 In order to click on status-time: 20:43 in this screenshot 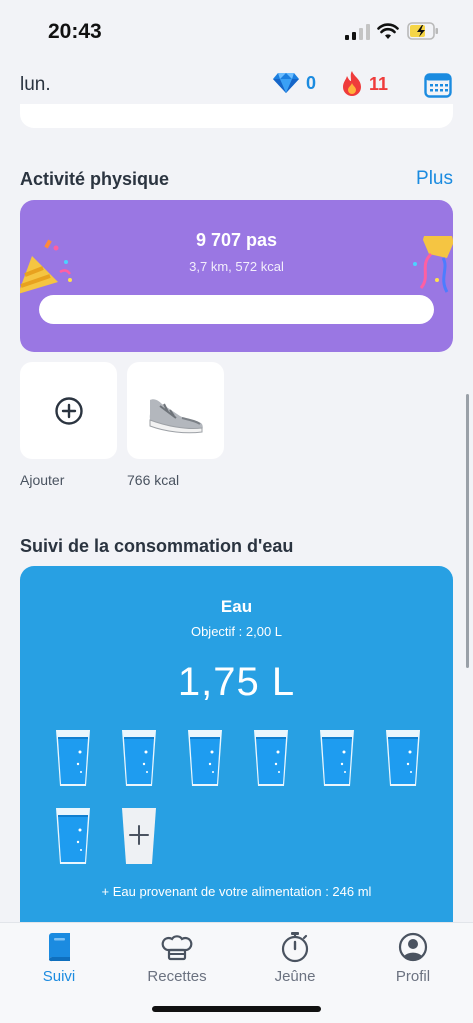, I will do `click(75, 31)`.